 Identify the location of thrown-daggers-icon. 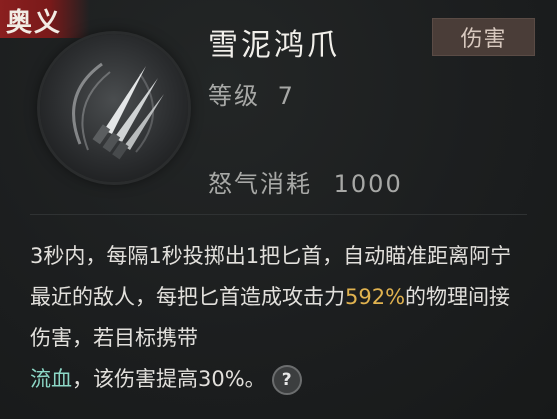
(114, 108).